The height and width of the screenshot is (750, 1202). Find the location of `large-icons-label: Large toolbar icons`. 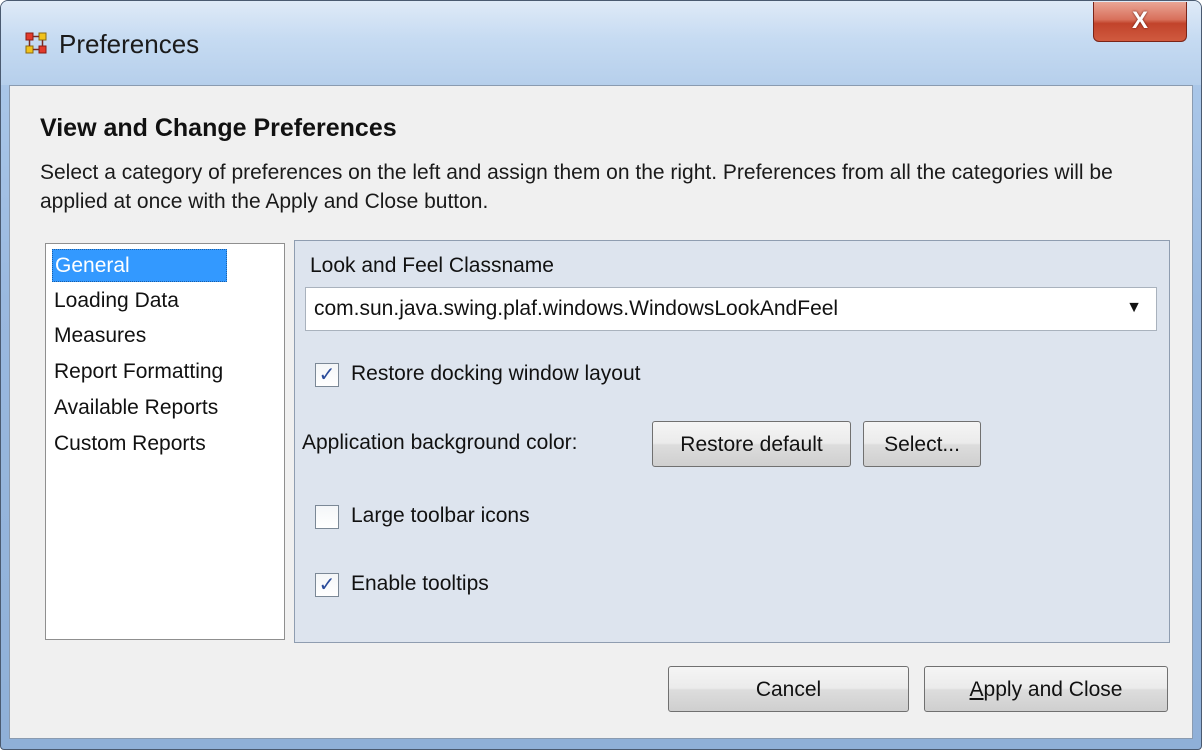

large-icons-label: Large toolbar icons is located at coordinates (440, 515).